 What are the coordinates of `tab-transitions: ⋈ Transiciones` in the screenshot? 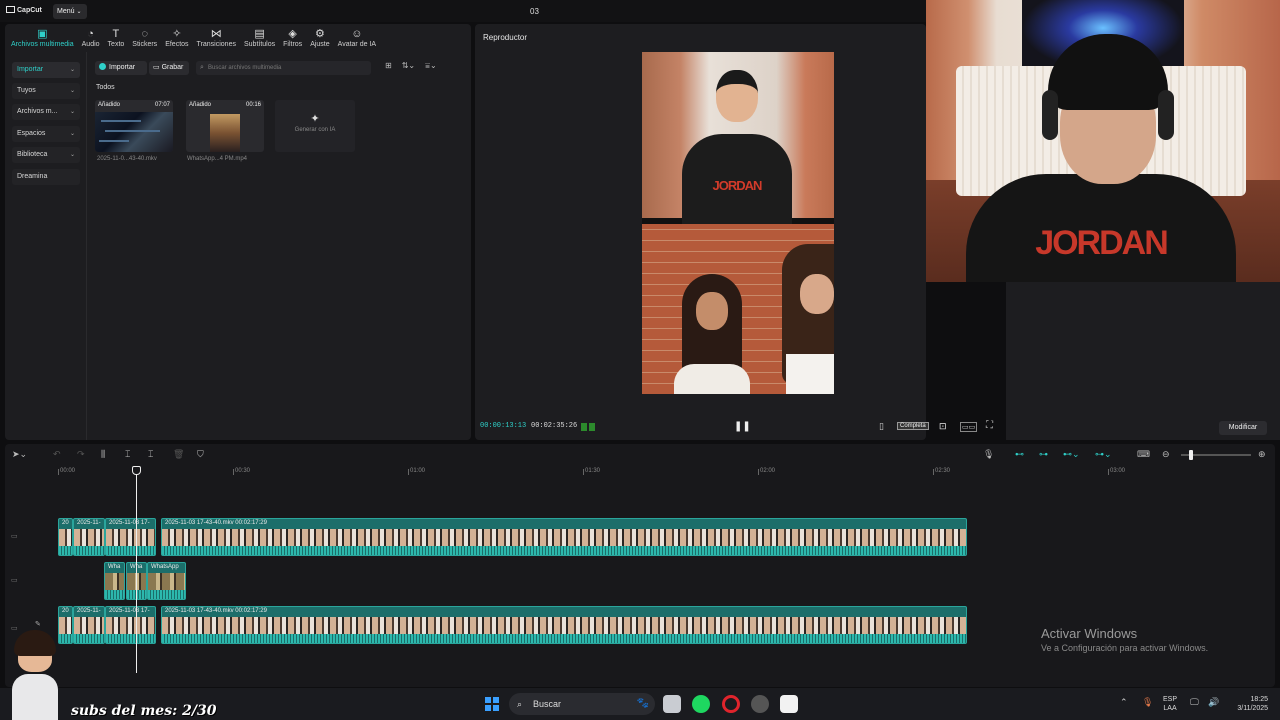 It's located at (216, 38).